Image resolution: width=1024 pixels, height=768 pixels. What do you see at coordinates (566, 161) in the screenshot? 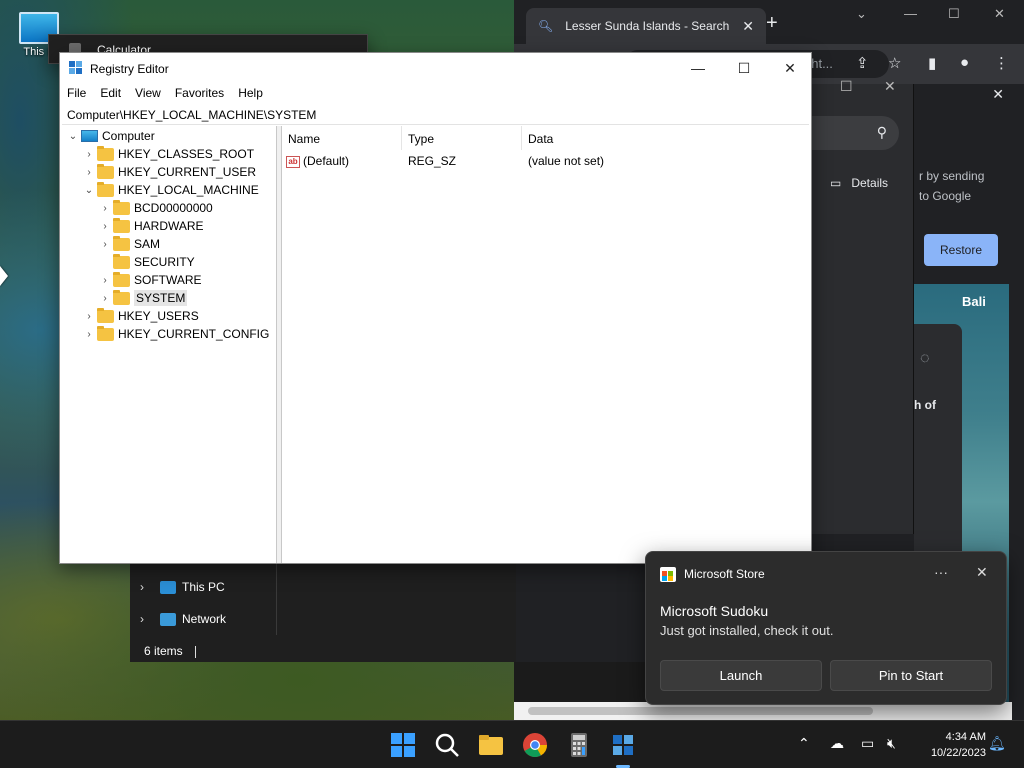
I see `value-data: (value not set)` at bounding box center [566, 161].